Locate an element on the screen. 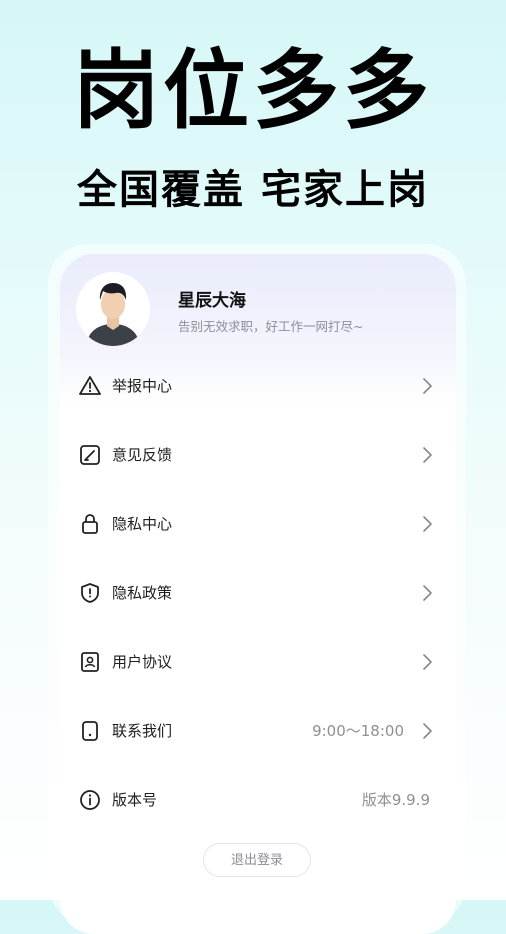 The width and height of the screenshot is (506, 934). menu-label: 版本号 is located at coordinates (135, 800).